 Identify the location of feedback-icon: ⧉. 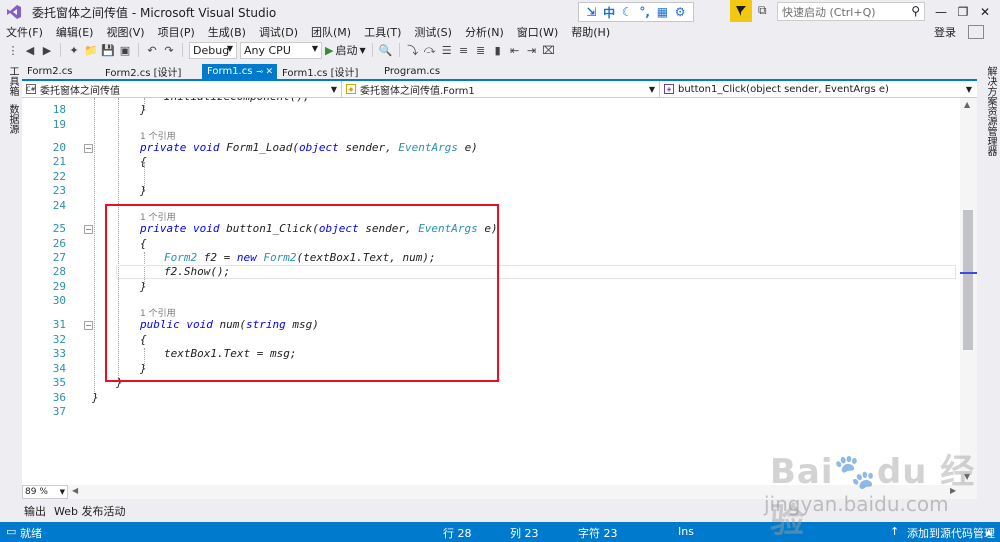
(762, 10).